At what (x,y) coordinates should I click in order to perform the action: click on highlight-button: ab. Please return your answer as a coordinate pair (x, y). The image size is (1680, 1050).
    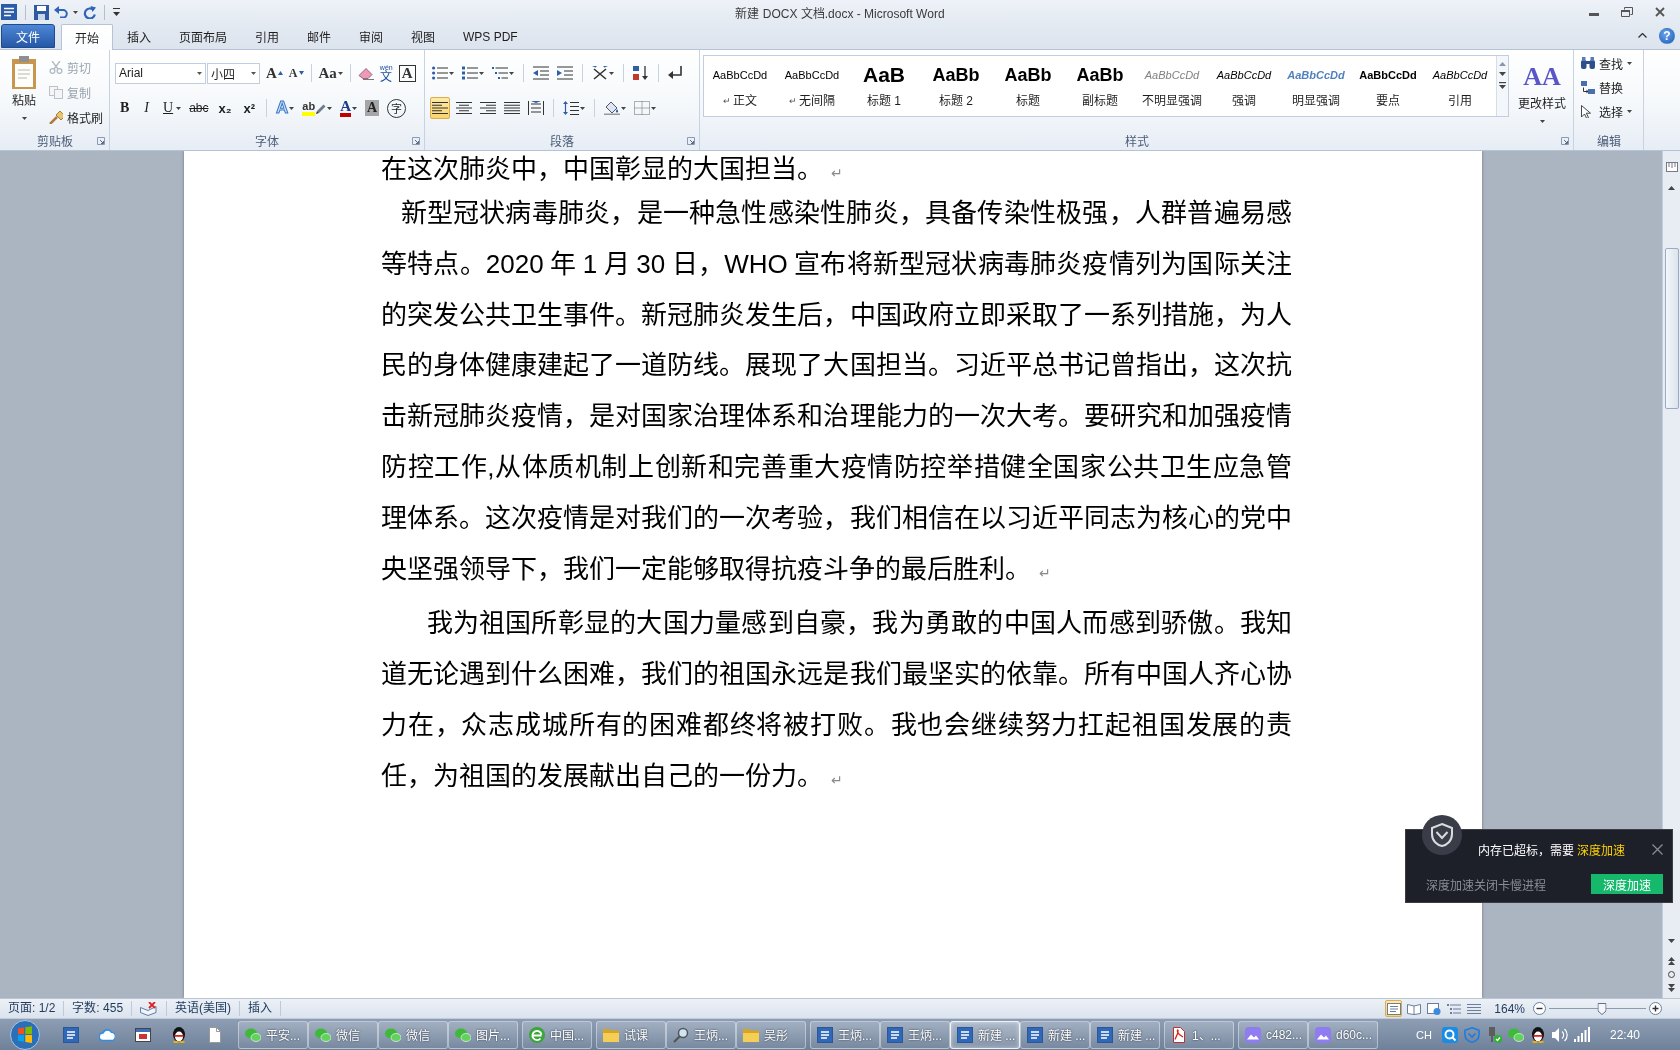
    Looking at the image, I should click on (317, 108).